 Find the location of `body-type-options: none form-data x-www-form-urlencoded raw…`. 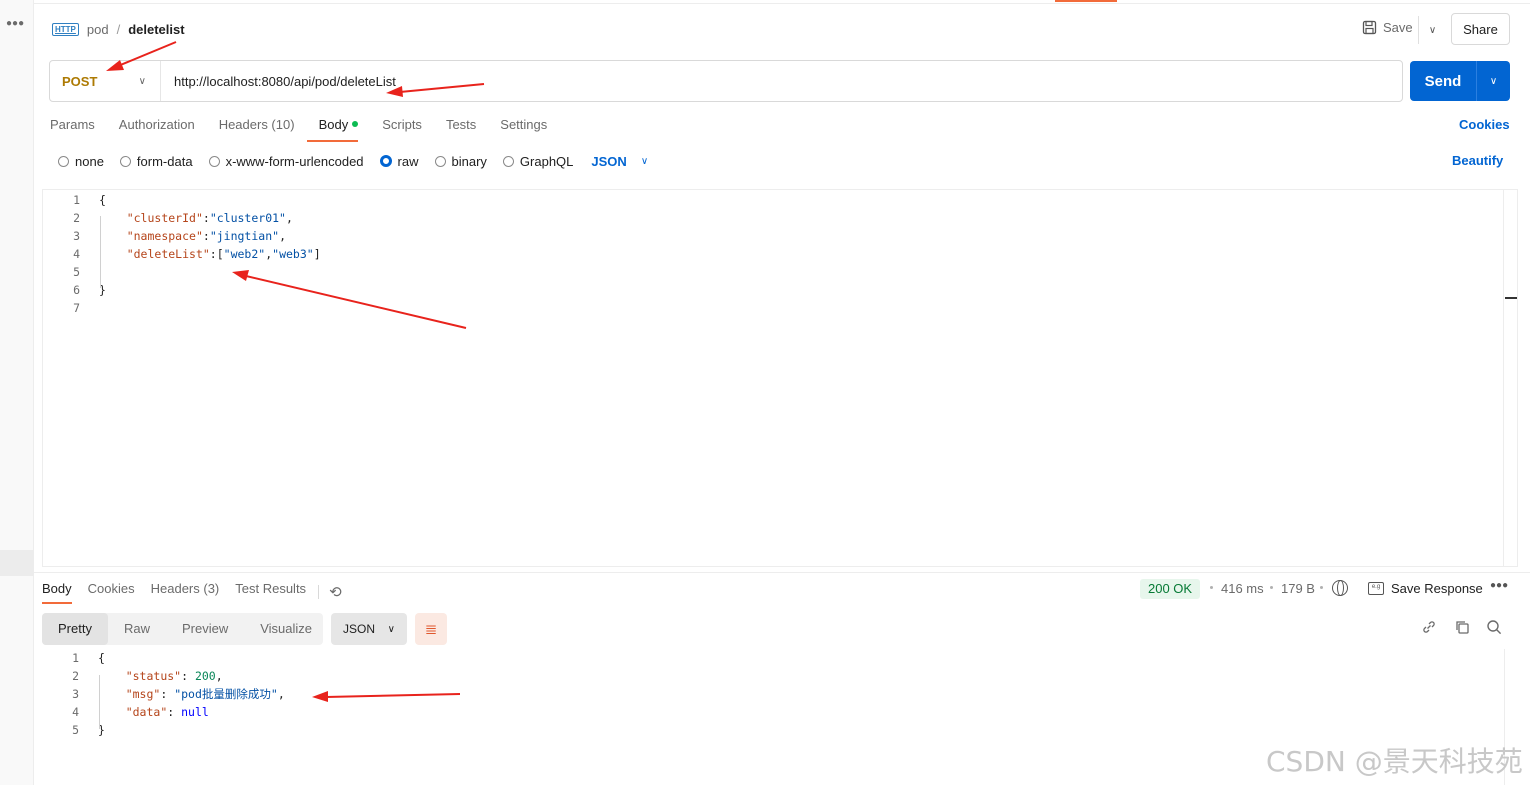

body-type-options: none form-data x-www-form-urlencoded raw… is located at coordinates (353, 161).